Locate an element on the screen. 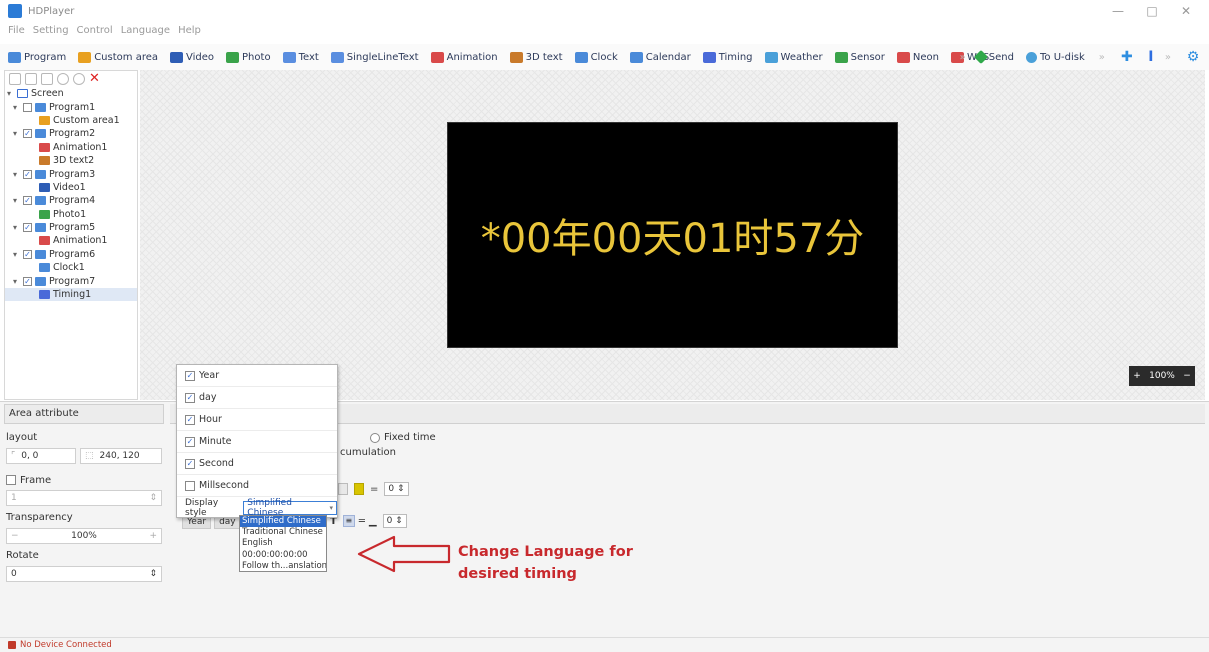  up-icon is located at coordinates (63, 79).